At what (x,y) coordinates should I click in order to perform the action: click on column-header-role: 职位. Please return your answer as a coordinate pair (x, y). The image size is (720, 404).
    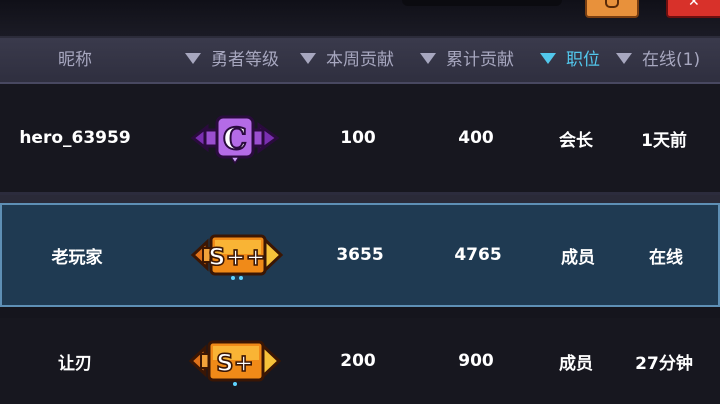
    Looking at the image, I should click on (570, 60).